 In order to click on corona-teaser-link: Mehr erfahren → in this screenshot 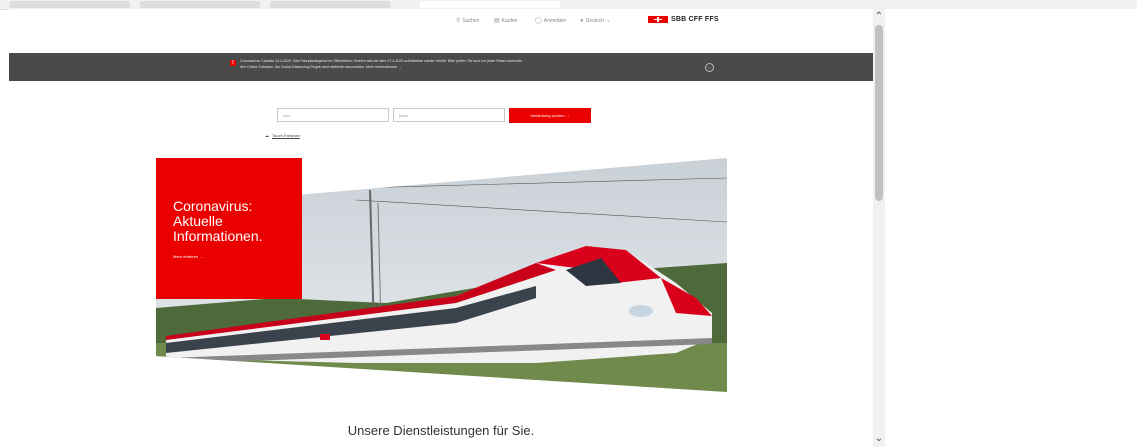, I will do `click(188, 256)`.